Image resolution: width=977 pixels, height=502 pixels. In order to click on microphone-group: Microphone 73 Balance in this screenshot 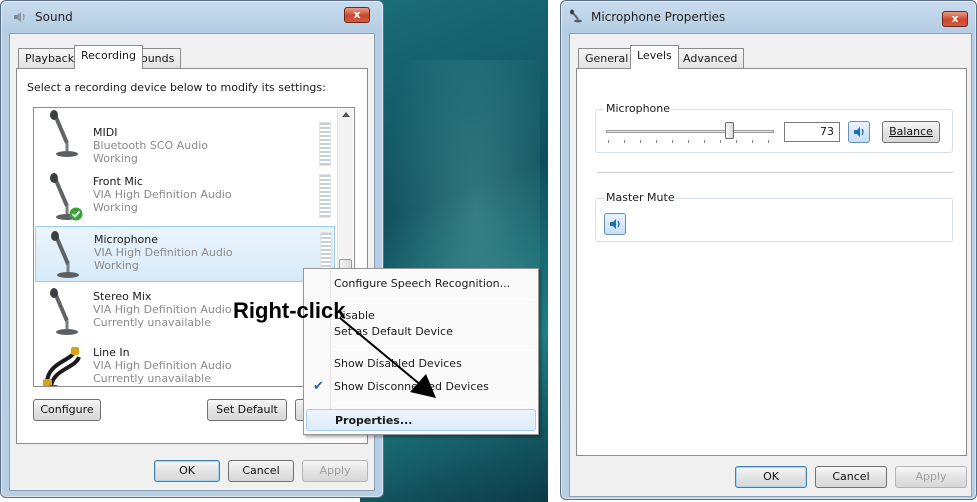, I will do `click(774, 127)`.